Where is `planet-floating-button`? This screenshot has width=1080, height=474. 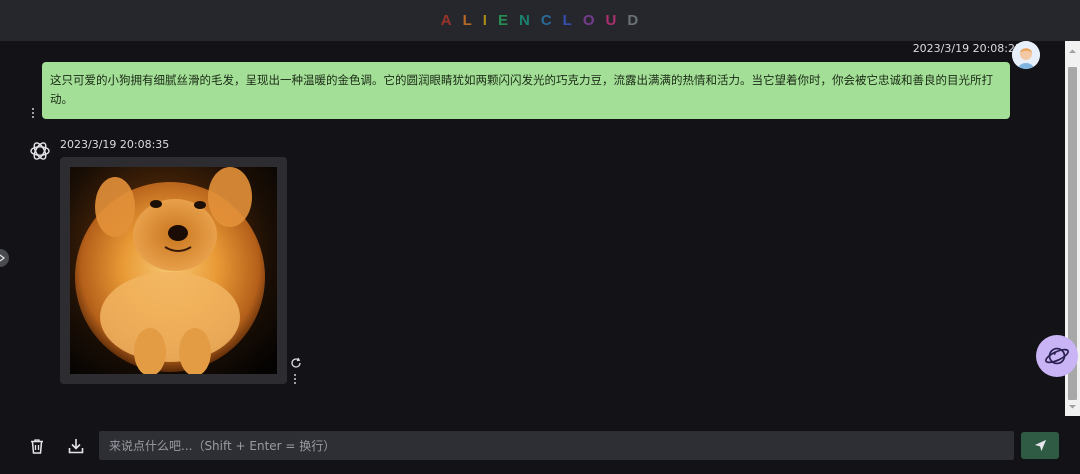
planet-floating-button is located at coordinates (1057, 356).